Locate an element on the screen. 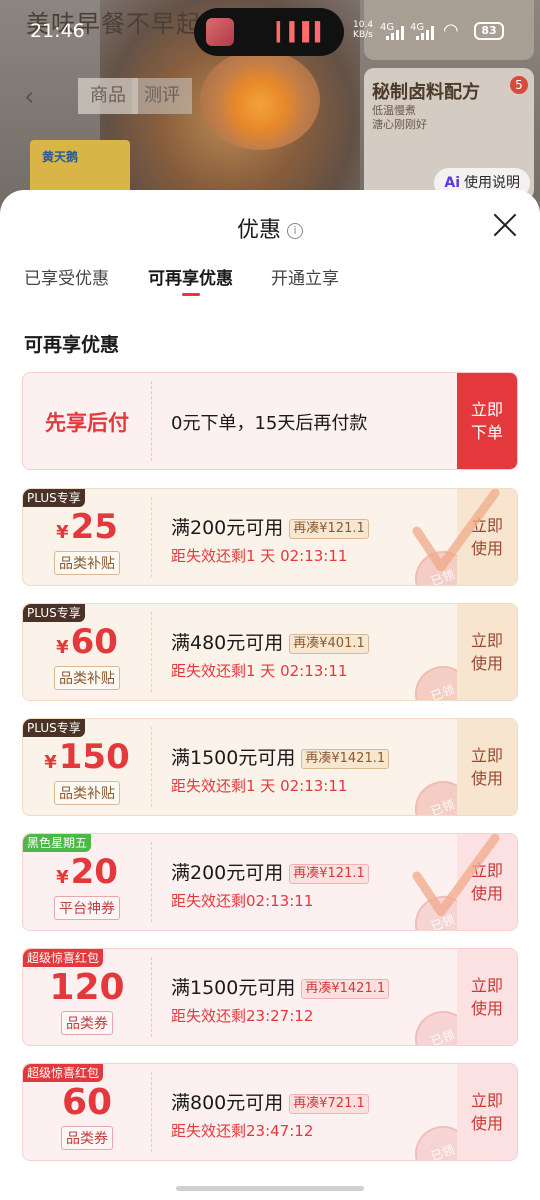 This screenshot has height=1200, width=540. dynamic-island: ▎▍▌▍ is located at coordinates (269, 32).